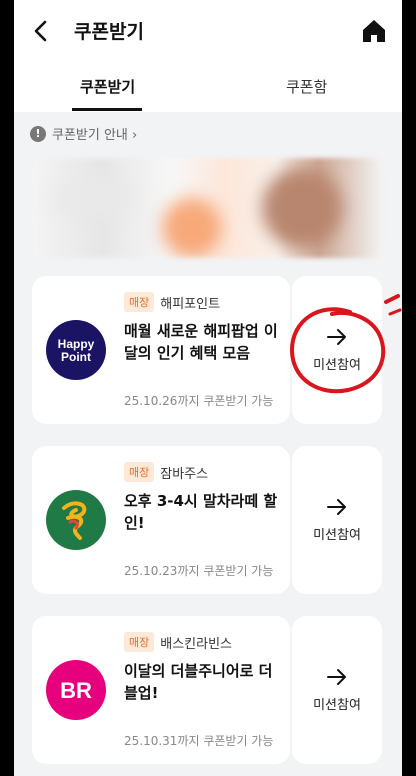 The image size is (416, 776). What do you see at coordinates (107, 86) in the screenshot?
I see `tab-coupon-receive: 쿠폰받기` at bounding box center [107, 86].